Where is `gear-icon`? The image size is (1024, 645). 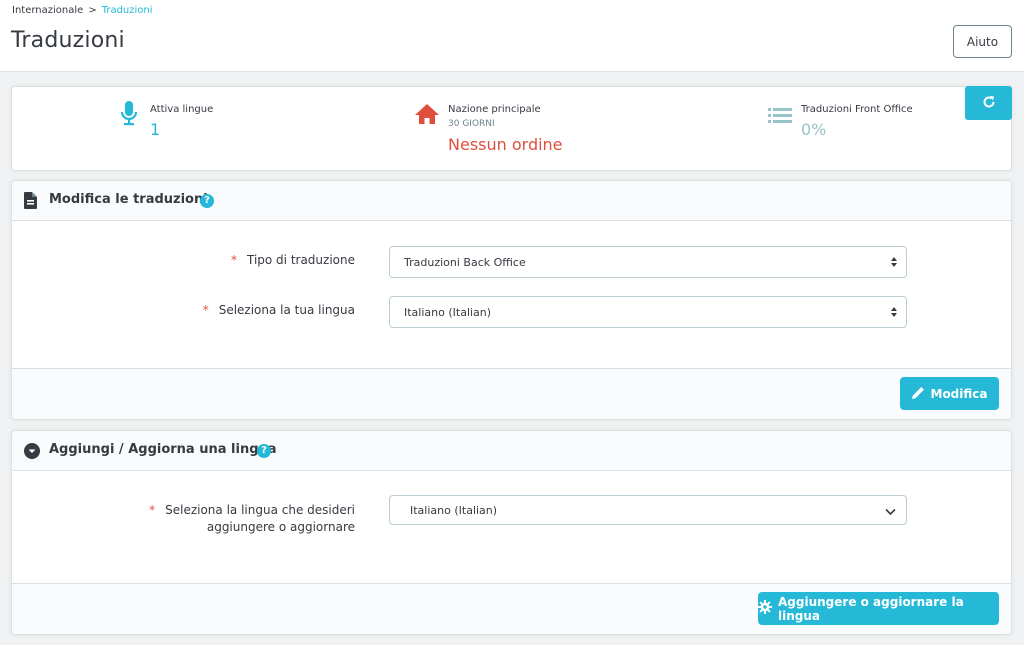
gear-icon is located at coordinates (765, 608).